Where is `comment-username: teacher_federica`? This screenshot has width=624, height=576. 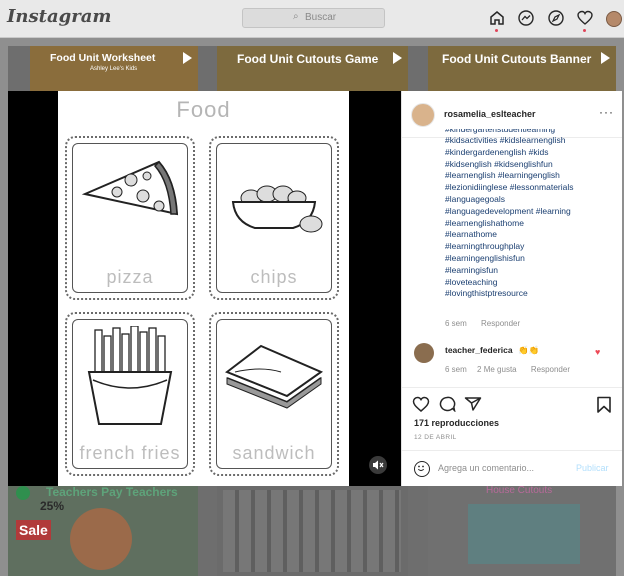 comment-username: teacher_federica is located at coordinates (479, 350).